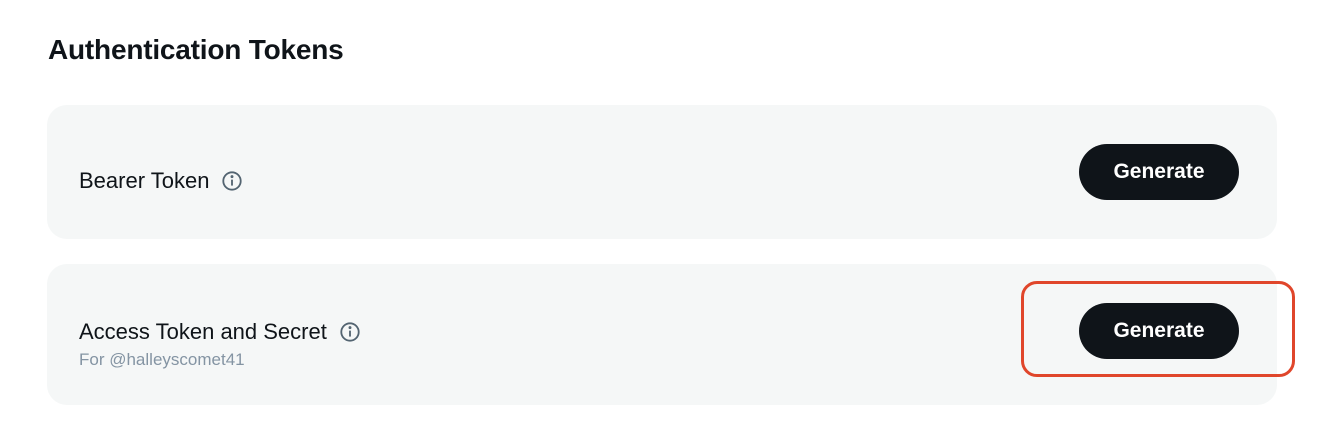 The height and width of the screenshot is (443, 1322). I want to click on bearer-token-generate-button: Generate, so click(1159, 172).